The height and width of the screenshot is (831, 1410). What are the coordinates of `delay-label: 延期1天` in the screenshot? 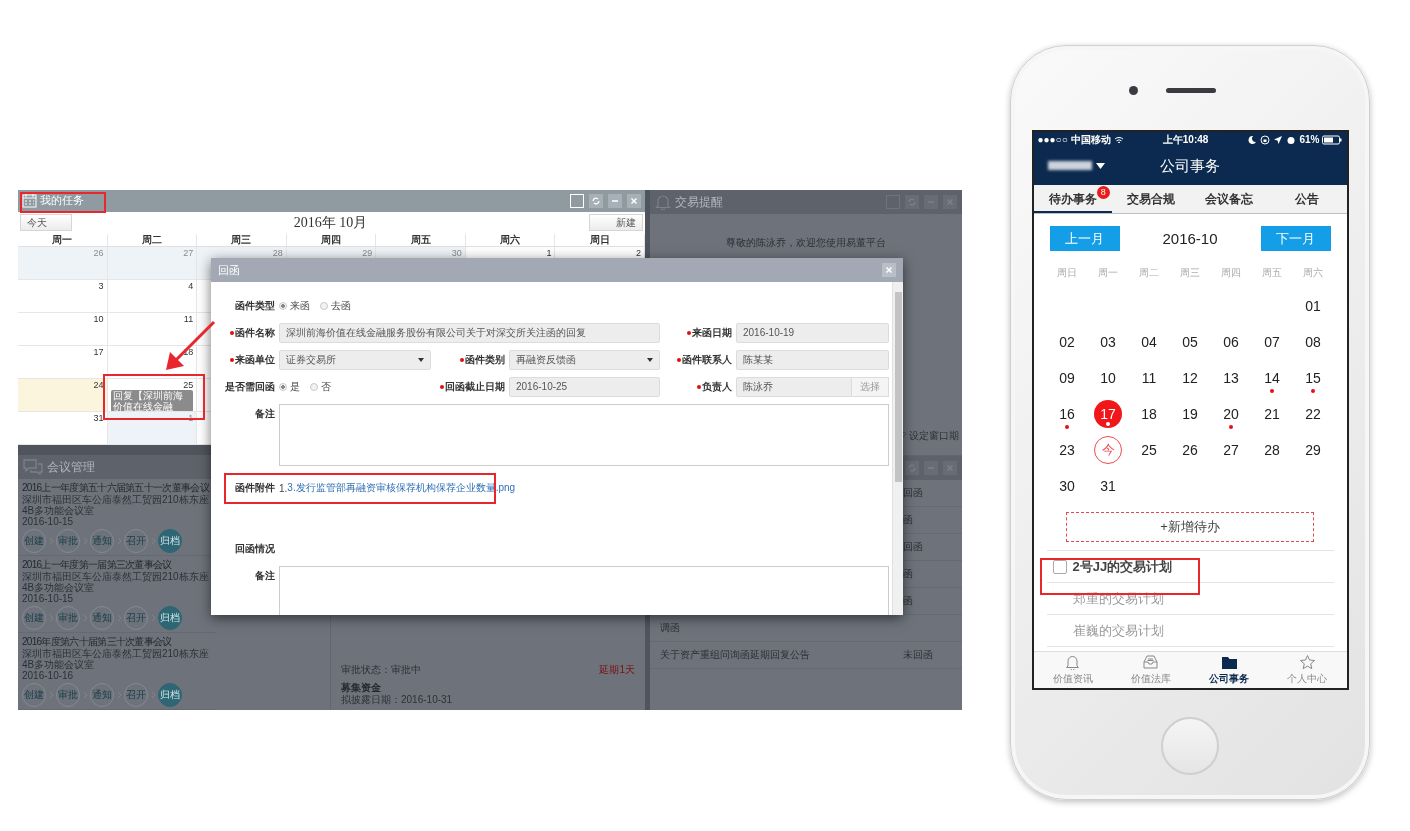 It's located at (617, 670).